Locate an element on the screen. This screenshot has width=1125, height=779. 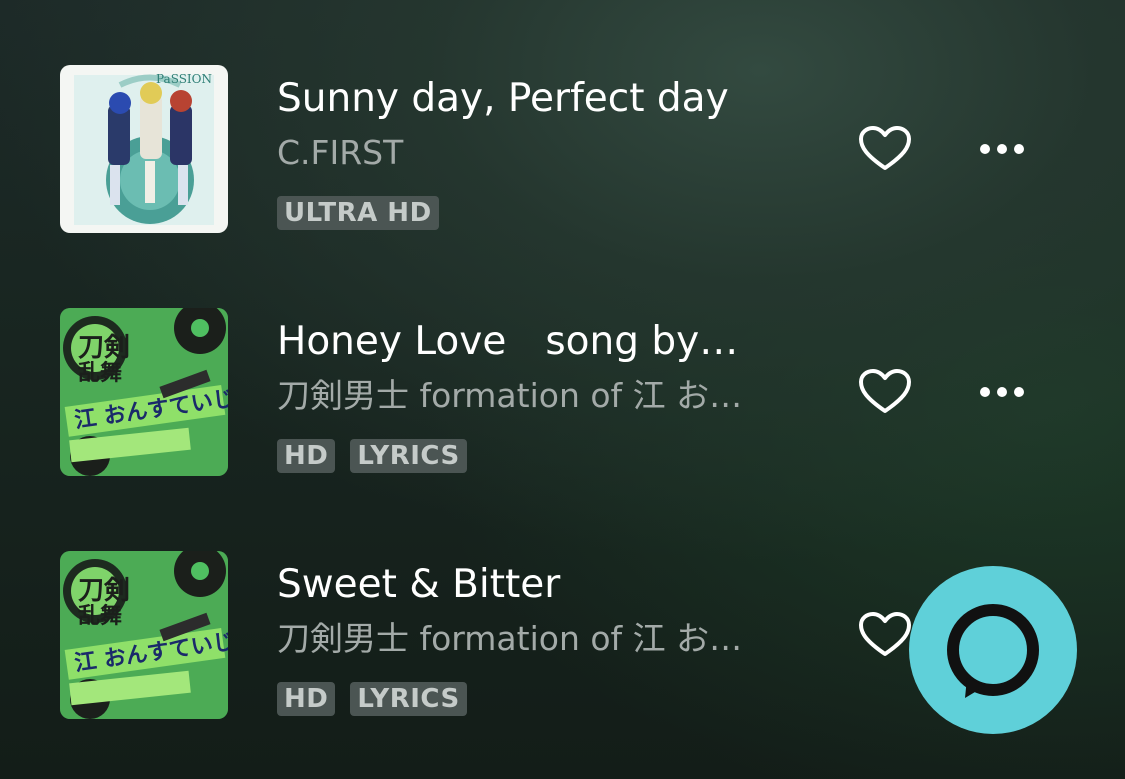
album-art: PaSSION is located at coordinates (144, 149).